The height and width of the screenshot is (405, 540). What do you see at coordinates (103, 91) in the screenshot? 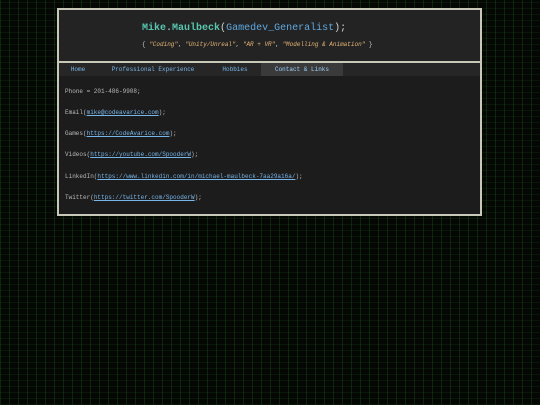
I see `phone-line: Phone = 201-486-9908;` at bounding box center [103, 91].